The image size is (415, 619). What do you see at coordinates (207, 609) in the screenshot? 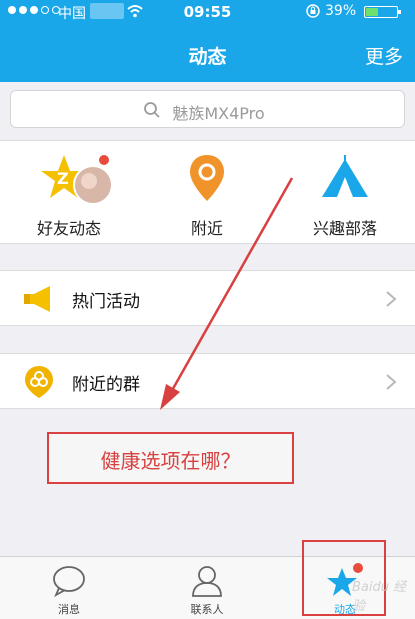
I see `tab-label: 联系人` at bounding box center [207, 609].